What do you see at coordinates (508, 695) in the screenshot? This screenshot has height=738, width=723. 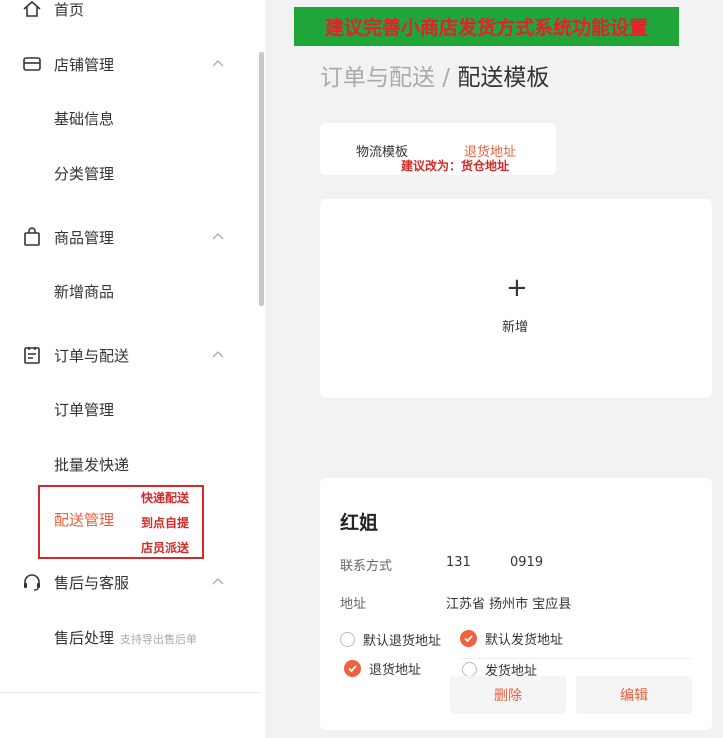 I see `delete-button: 删除` at bounding box center [508, 695].